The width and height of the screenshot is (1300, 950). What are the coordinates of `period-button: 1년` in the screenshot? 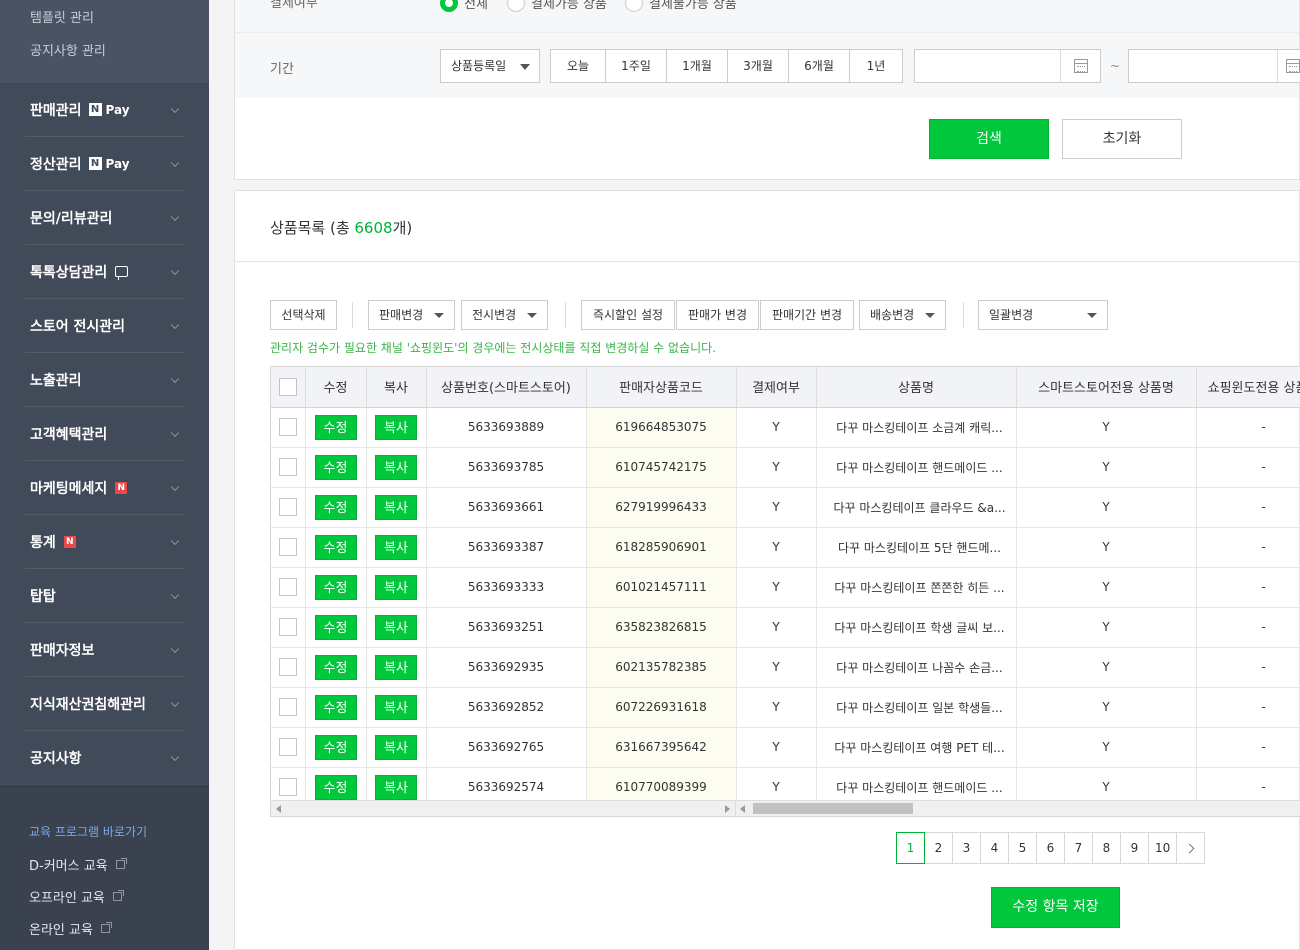 It's located at (876, 66).